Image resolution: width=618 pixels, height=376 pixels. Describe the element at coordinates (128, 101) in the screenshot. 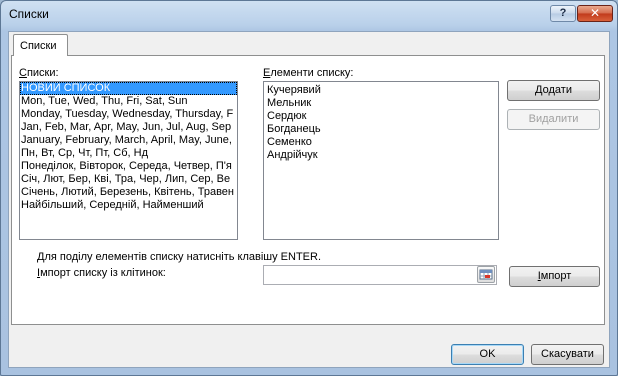

I see `list-item: Mon, Tue, Wed, Thu, Fri, Sat, Sun` at that location.